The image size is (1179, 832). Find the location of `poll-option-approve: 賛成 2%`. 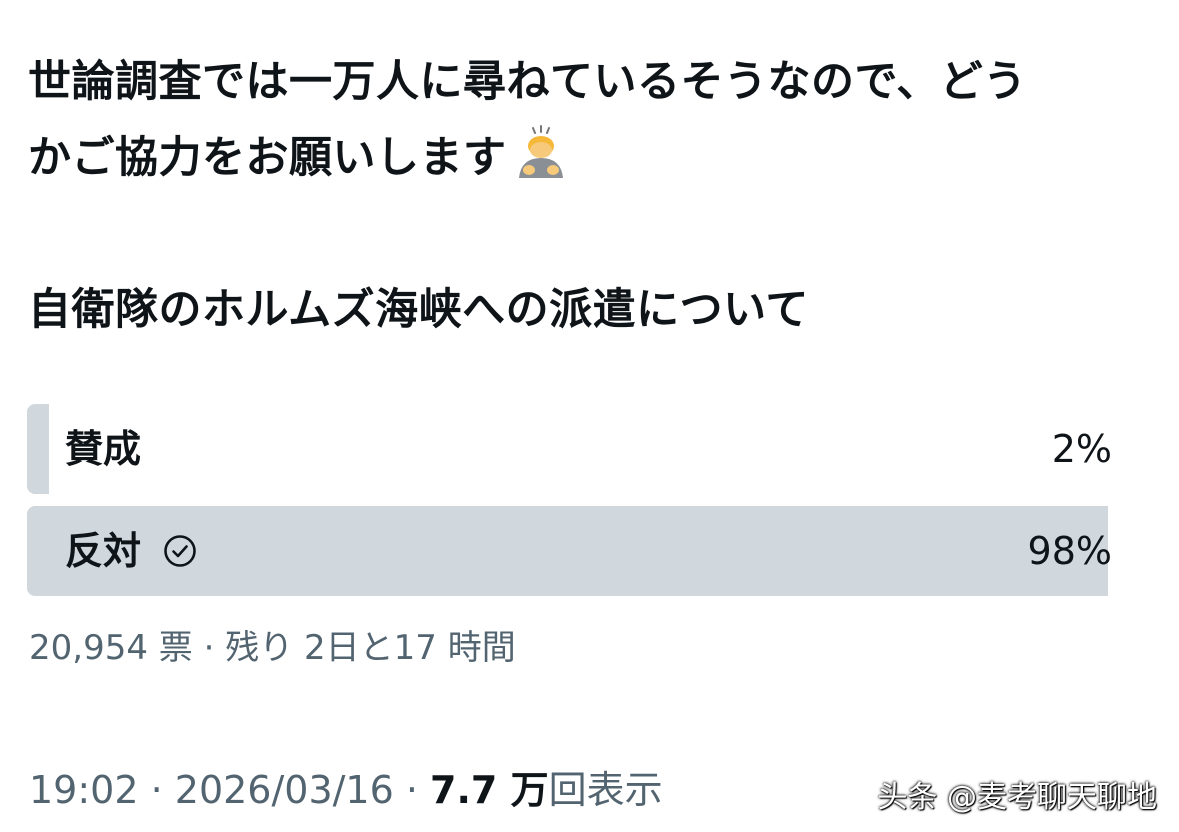

poll-option-approve: 賛成 2% is located at coordinates (578, 449).